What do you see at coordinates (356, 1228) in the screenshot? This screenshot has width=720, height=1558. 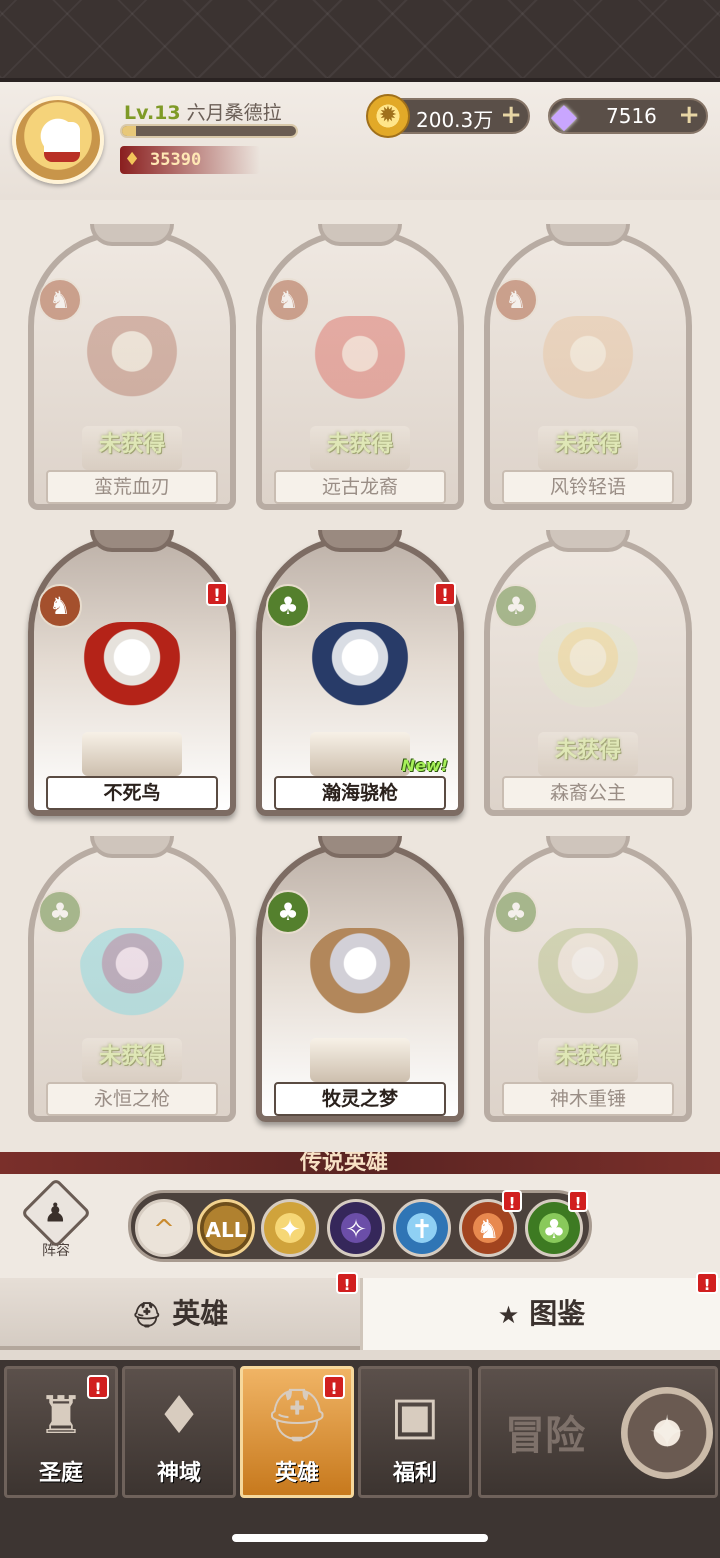 I see `filter-dark-faction-button: ✧` at bounding box center [356, 1228].